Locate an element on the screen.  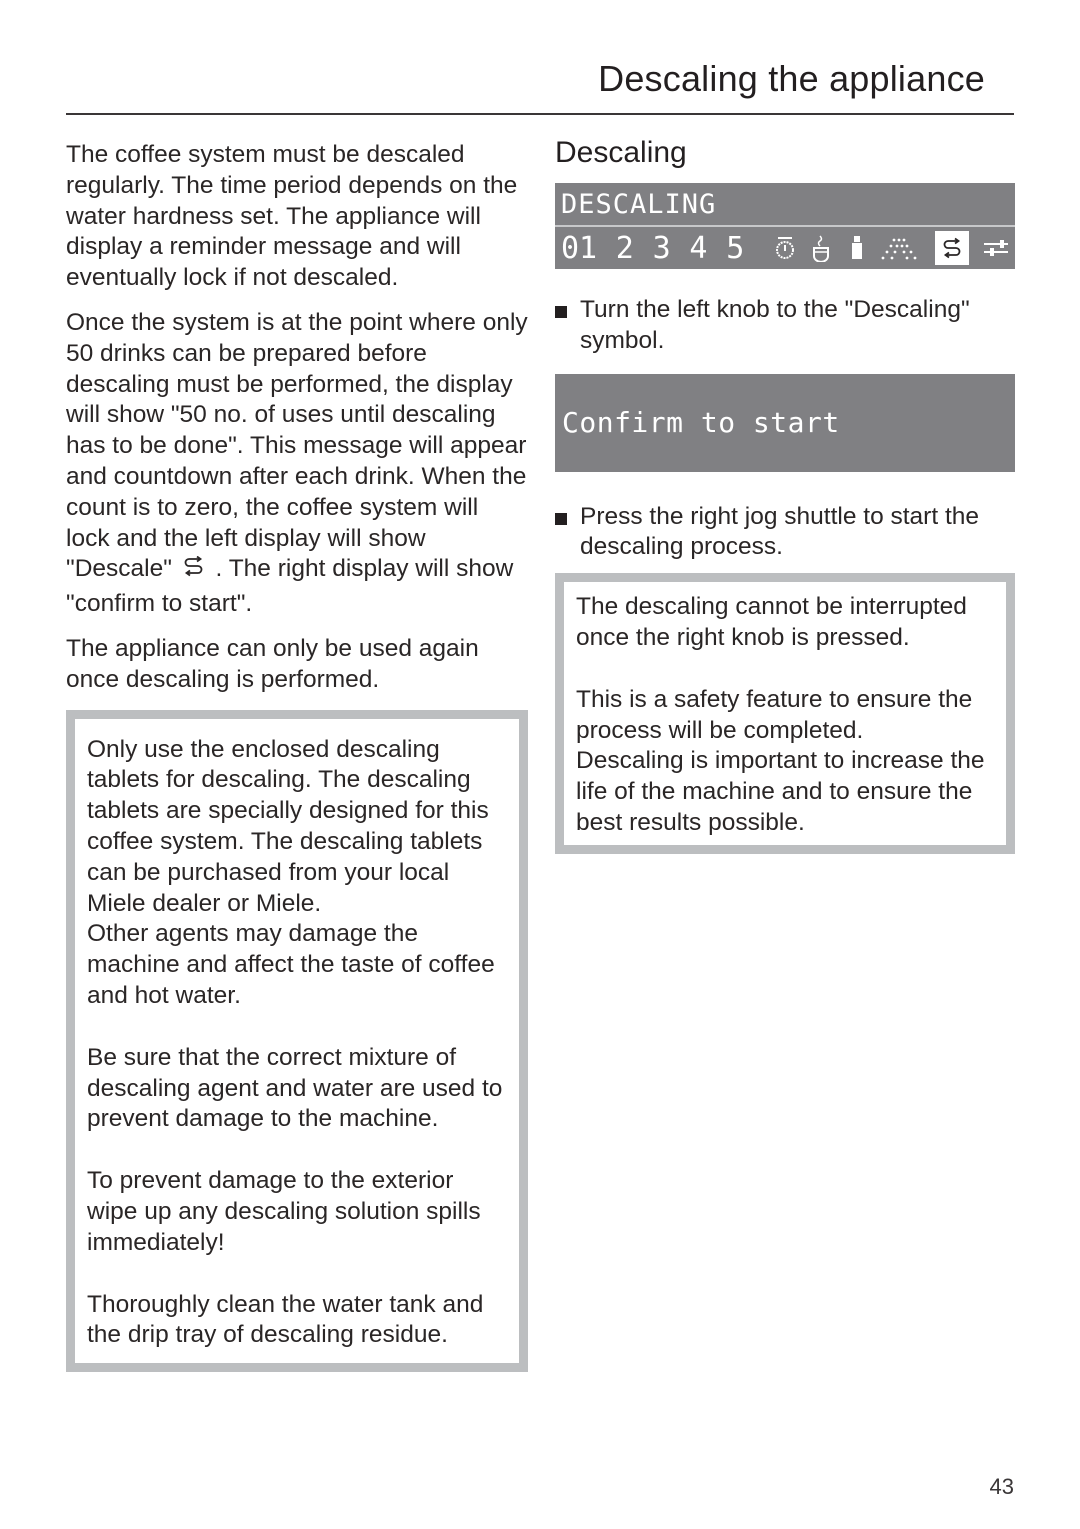
timer-icon is located at coordinates (785, 248).